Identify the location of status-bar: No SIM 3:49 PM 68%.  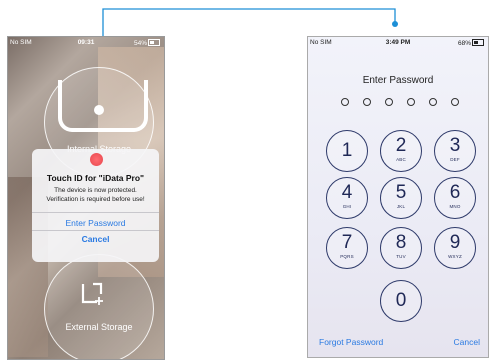
(398, 43).